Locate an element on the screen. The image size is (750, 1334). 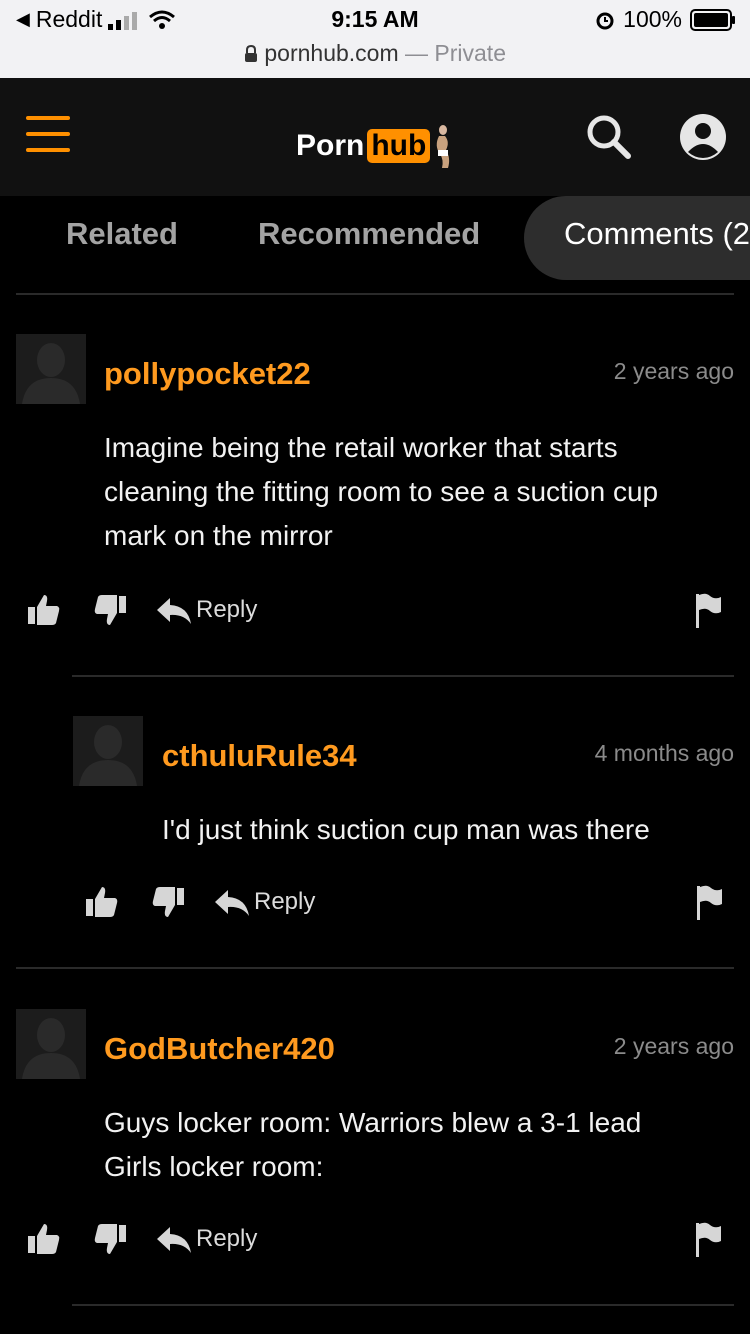
user-account-icon is located at coordinates (703, 137).